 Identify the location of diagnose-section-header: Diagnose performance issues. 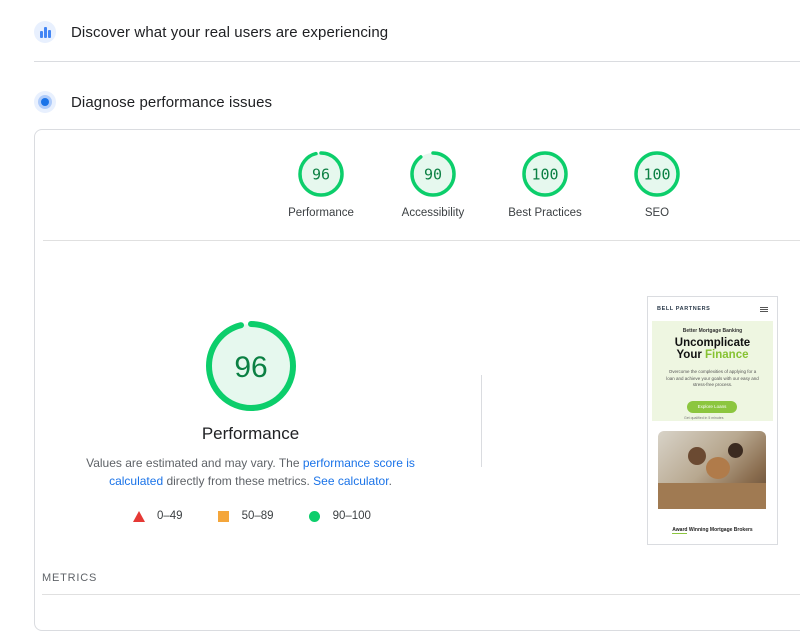
(153, 102).